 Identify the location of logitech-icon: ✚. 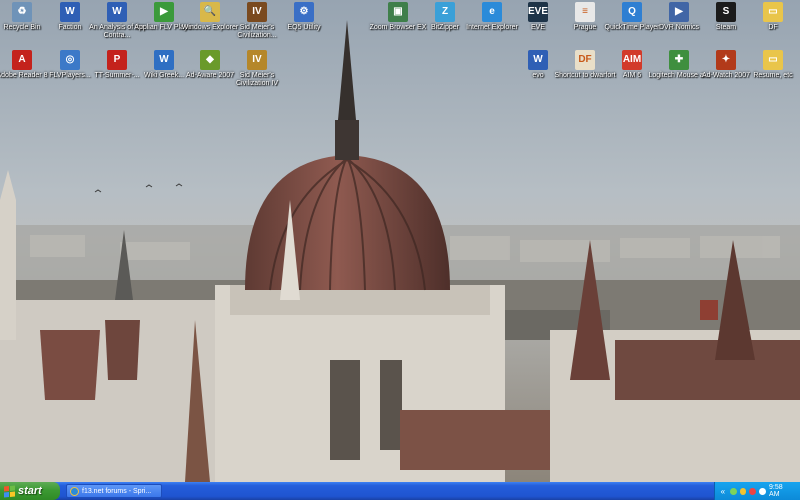
(679, 60).